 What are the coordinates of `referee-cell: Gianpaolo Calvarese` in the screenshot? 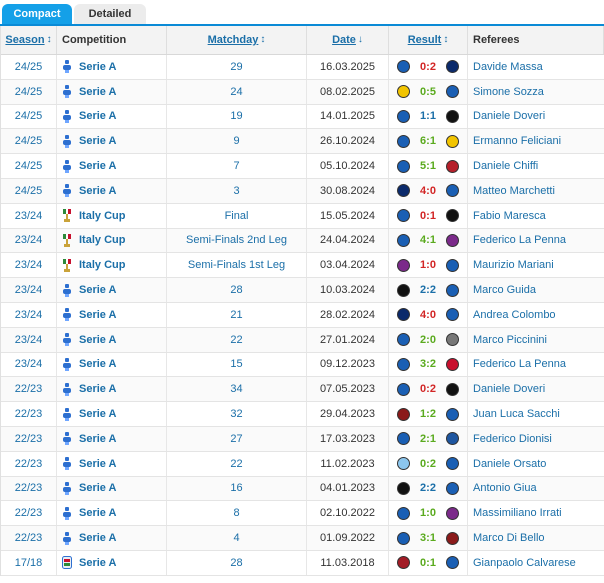 It's located at (536, 563).